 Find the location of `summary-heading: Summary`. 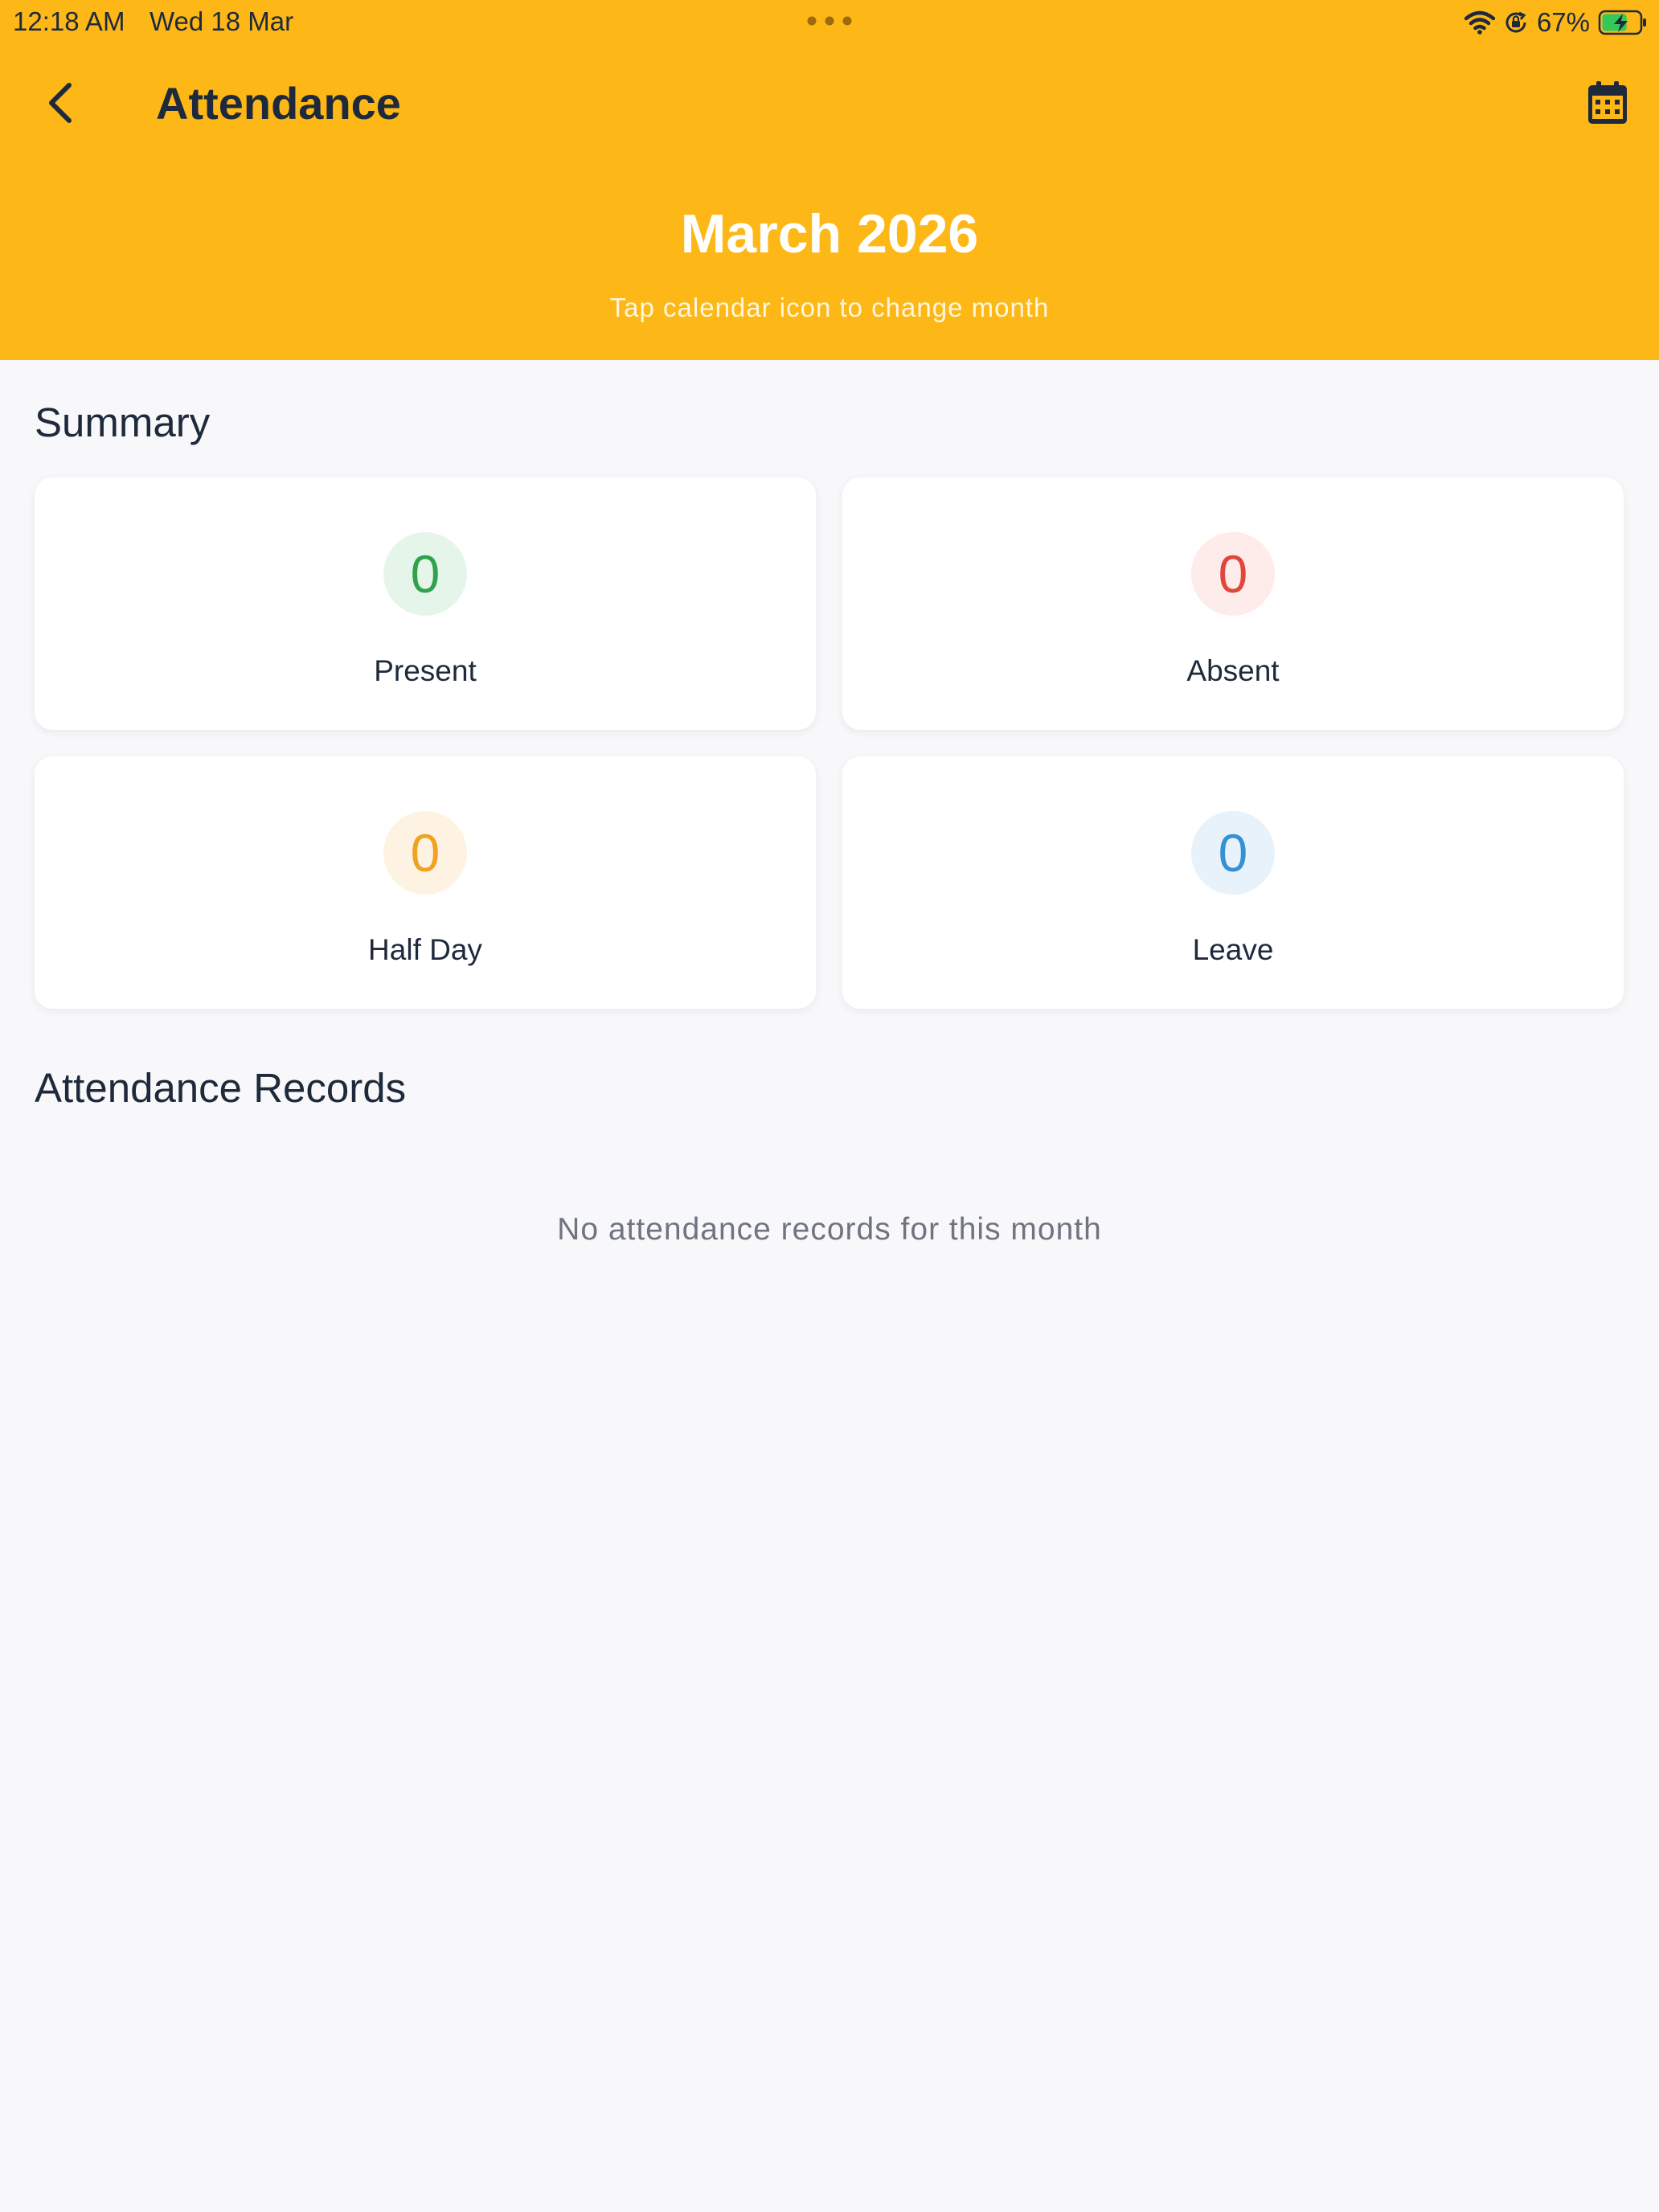

summary-heading: Summary is located at coordinates (123, 422).